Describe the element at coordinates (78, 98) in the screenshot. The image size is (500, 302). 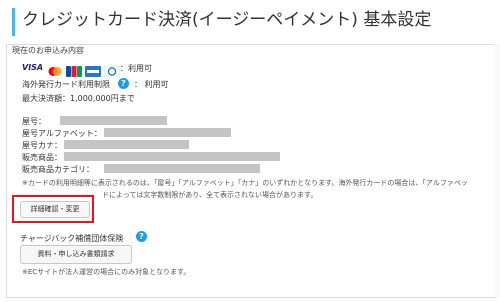
I see `max-amount: 最大決済額：1,000,000円まで` at that location.